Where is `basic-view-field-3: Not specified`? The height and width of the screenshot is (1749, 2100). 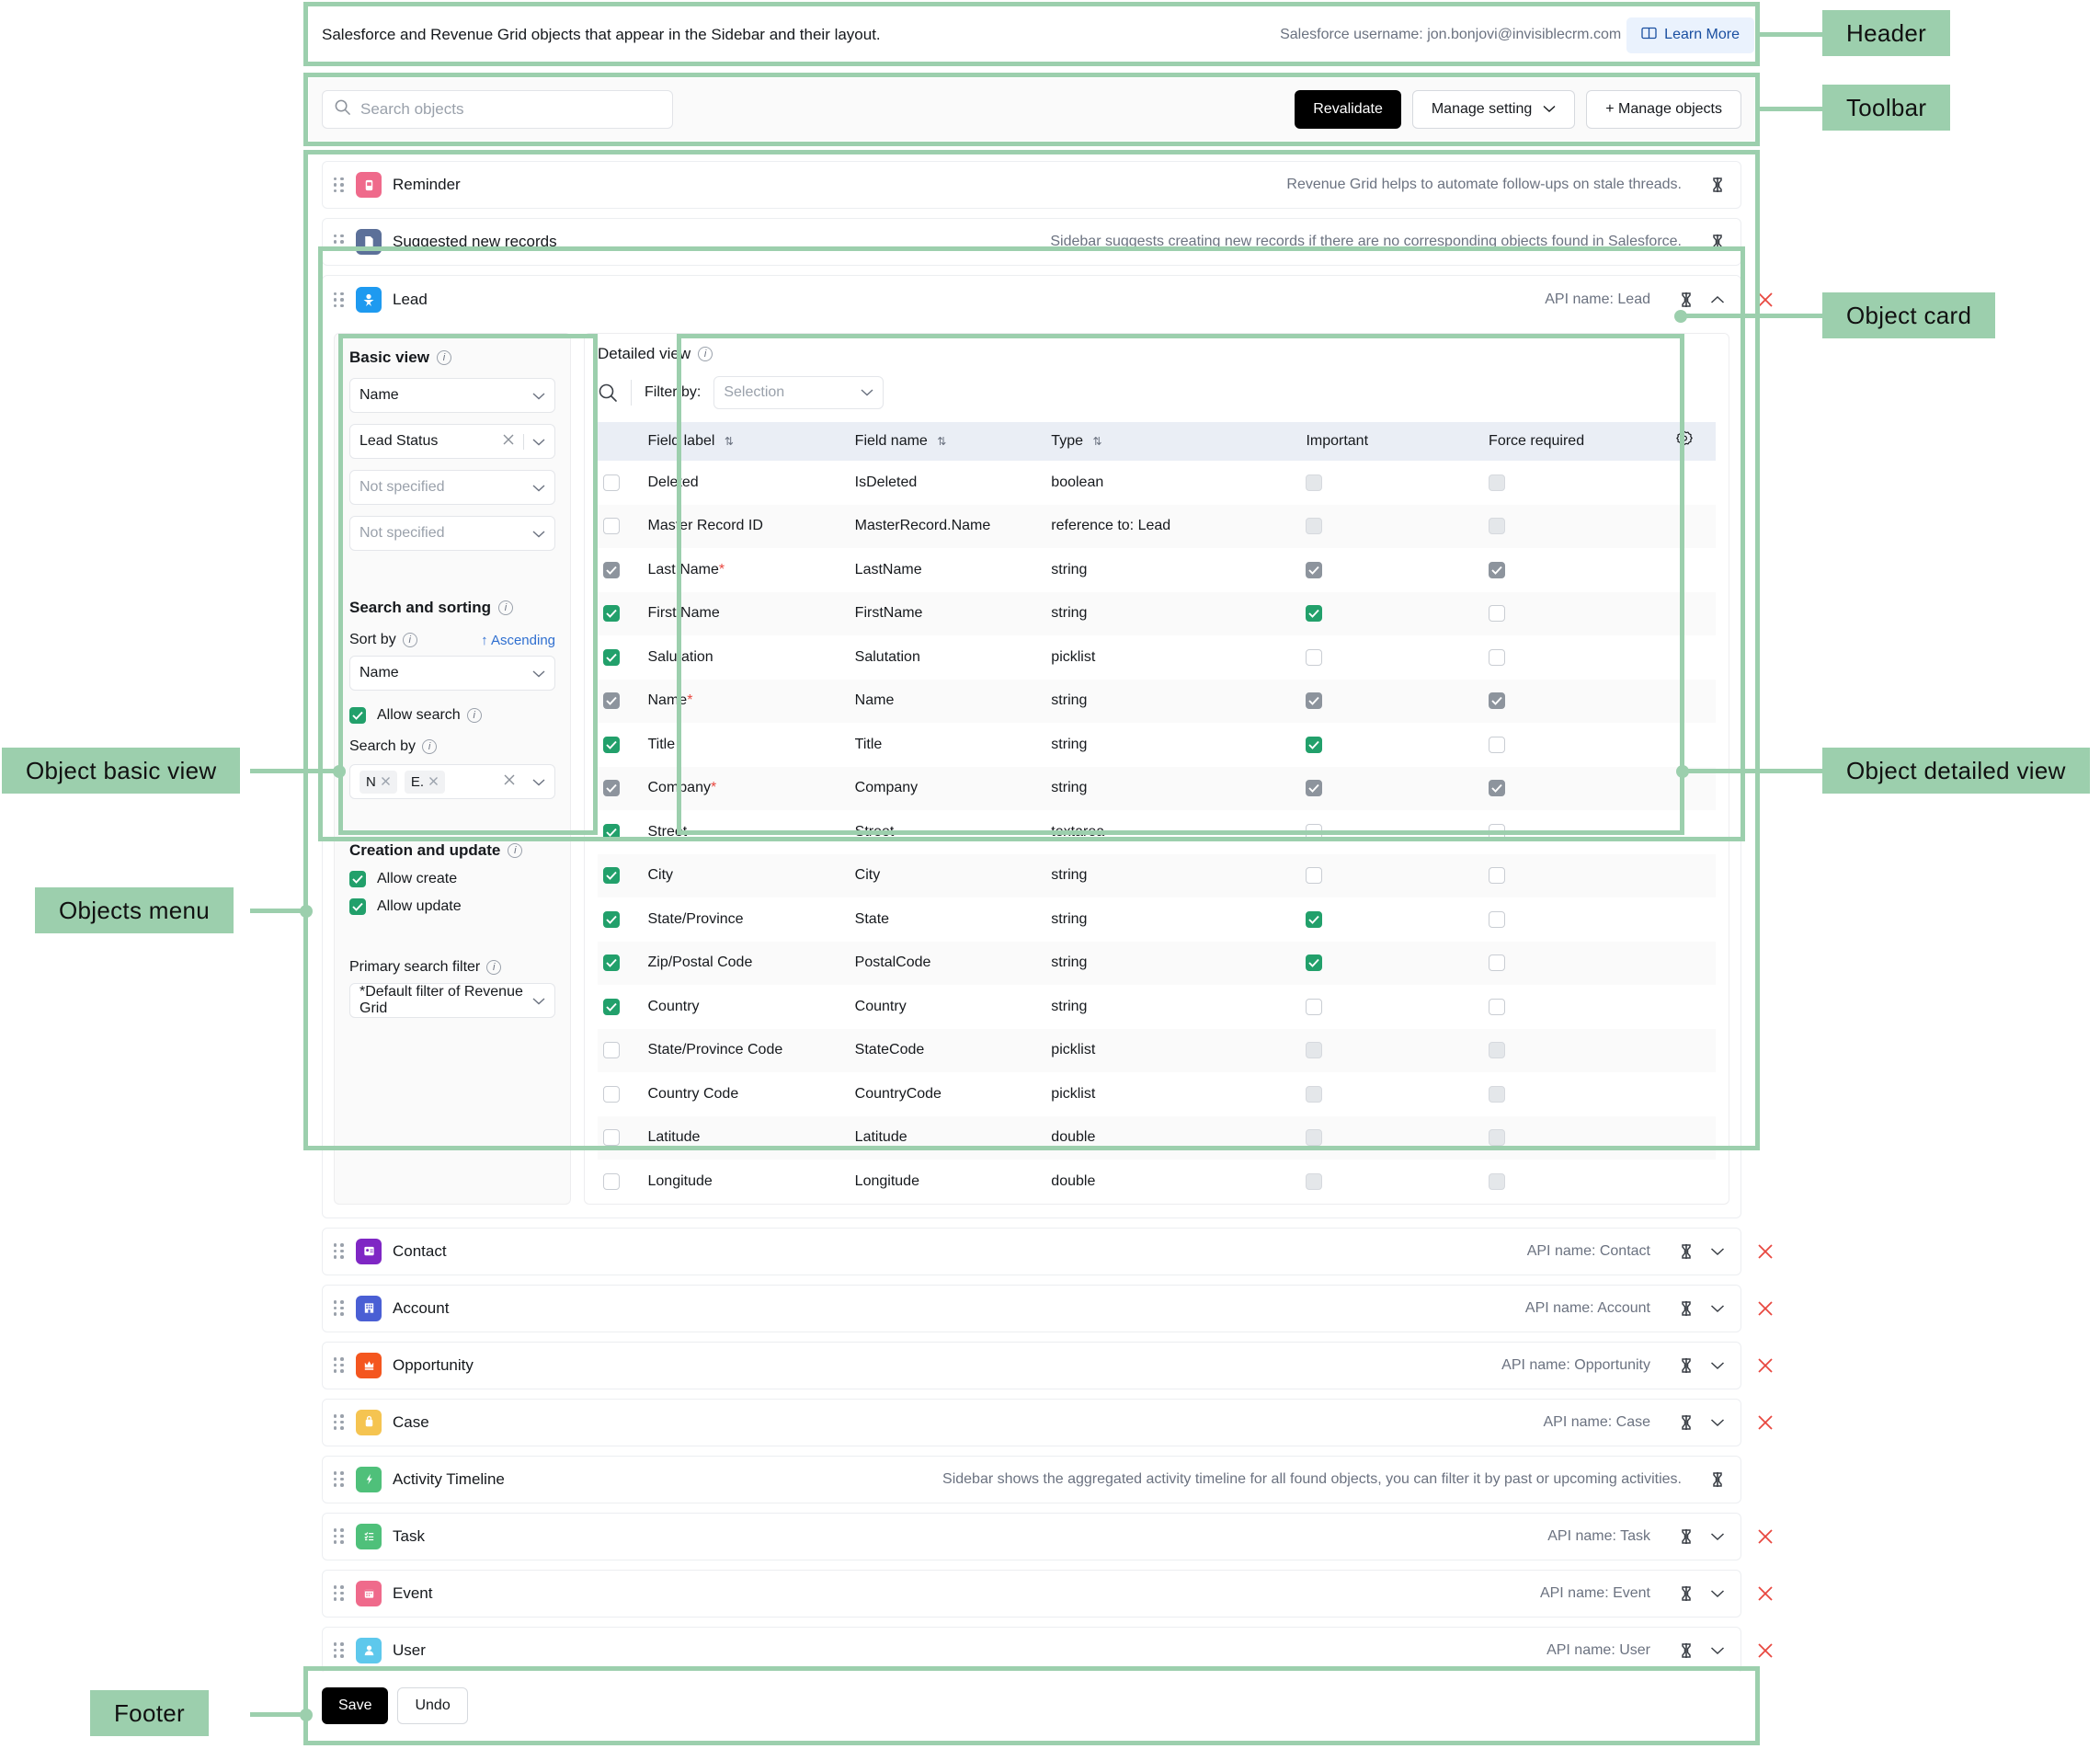 basic-view-field-3: Not specified is located at coordinates (452, 487).